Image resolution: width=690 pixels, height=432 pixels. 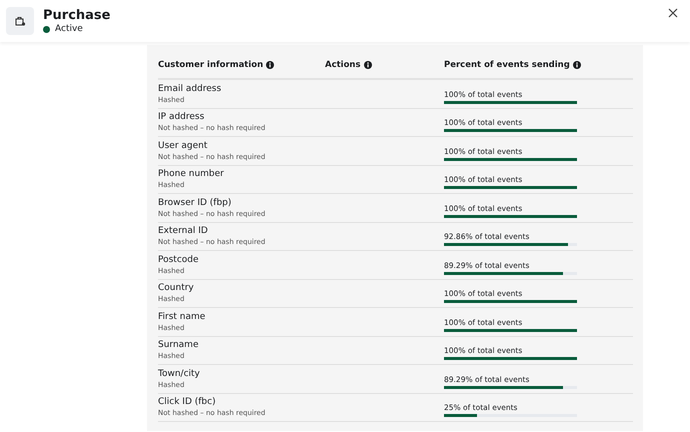 I want to click on event-title: Purchase, so click(x=76, y=15).